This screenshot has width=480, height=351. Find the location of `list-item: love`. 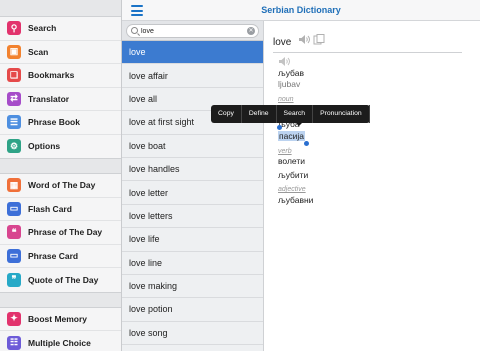

list-item: love is located at coordinates (192, 53).